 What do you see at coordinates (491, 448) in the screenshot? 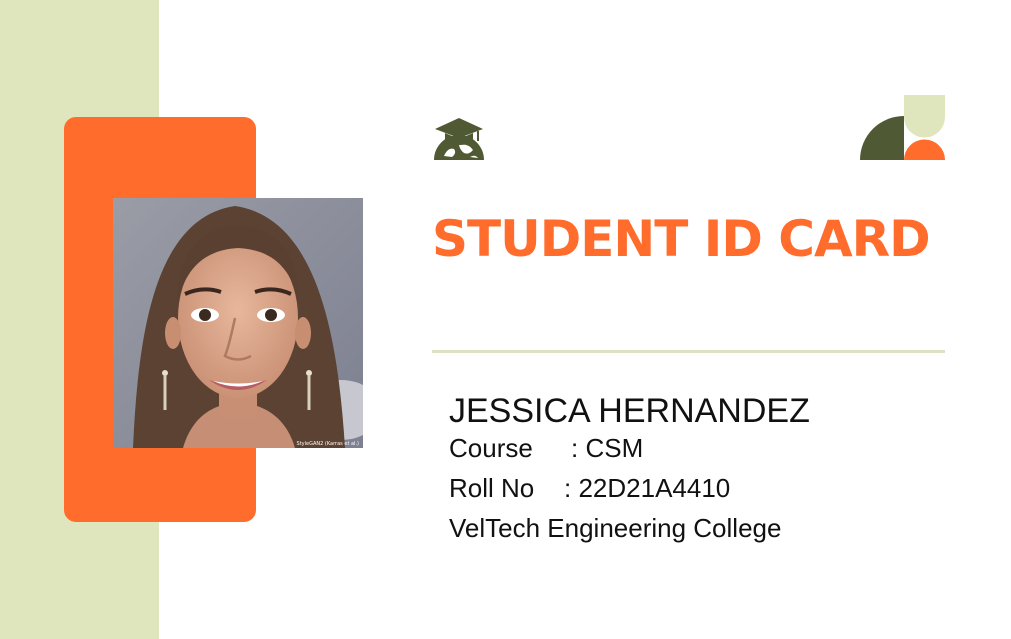
I see `course-label: Course` at bounding box center [491, 448].